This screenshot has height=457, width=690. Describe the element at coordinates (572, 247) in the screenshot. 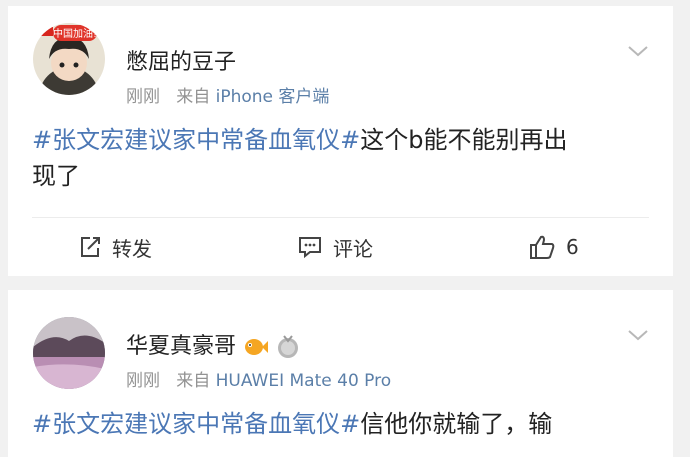

I see `like-count: 6` at that location.